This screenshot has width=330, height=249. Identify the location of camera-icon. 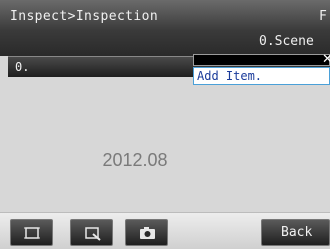
(147, 233).